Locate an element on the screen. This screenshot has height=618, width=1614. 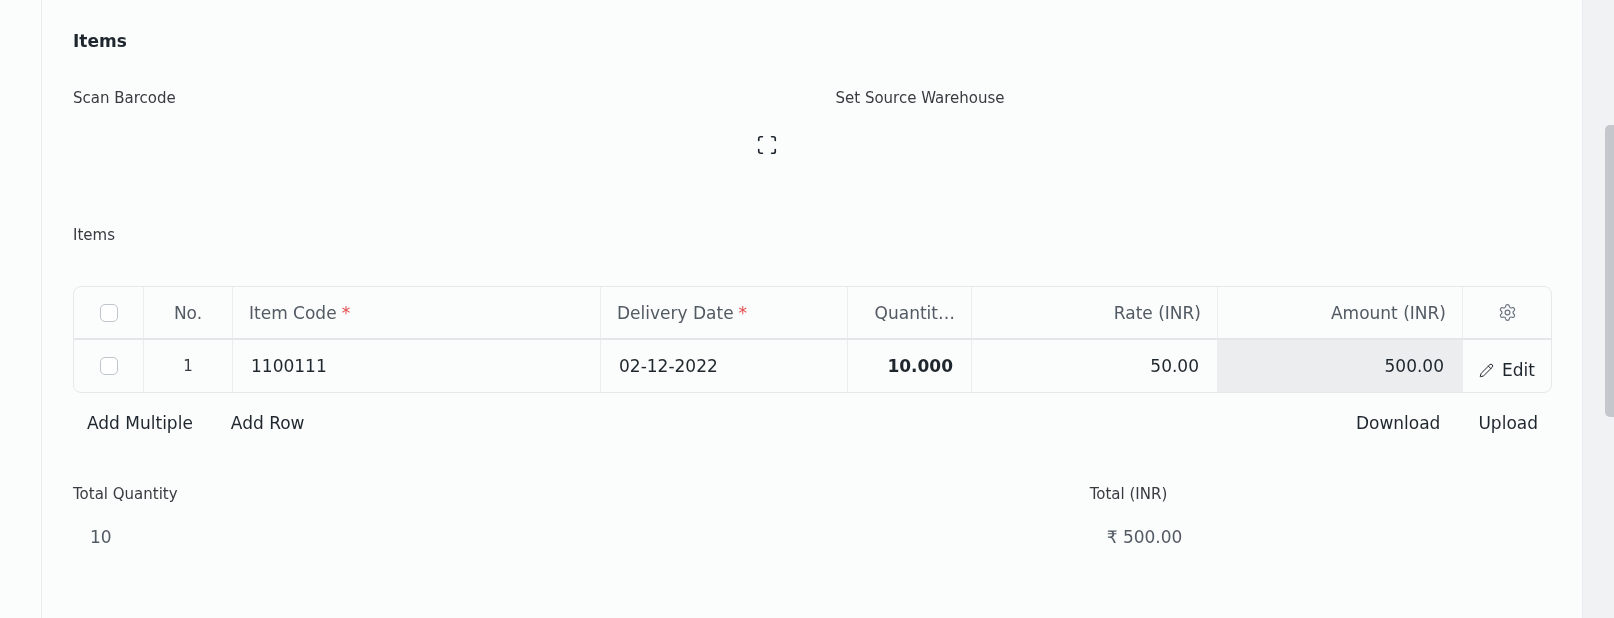
action-button: Add Row is located at coordinates (267, 423).